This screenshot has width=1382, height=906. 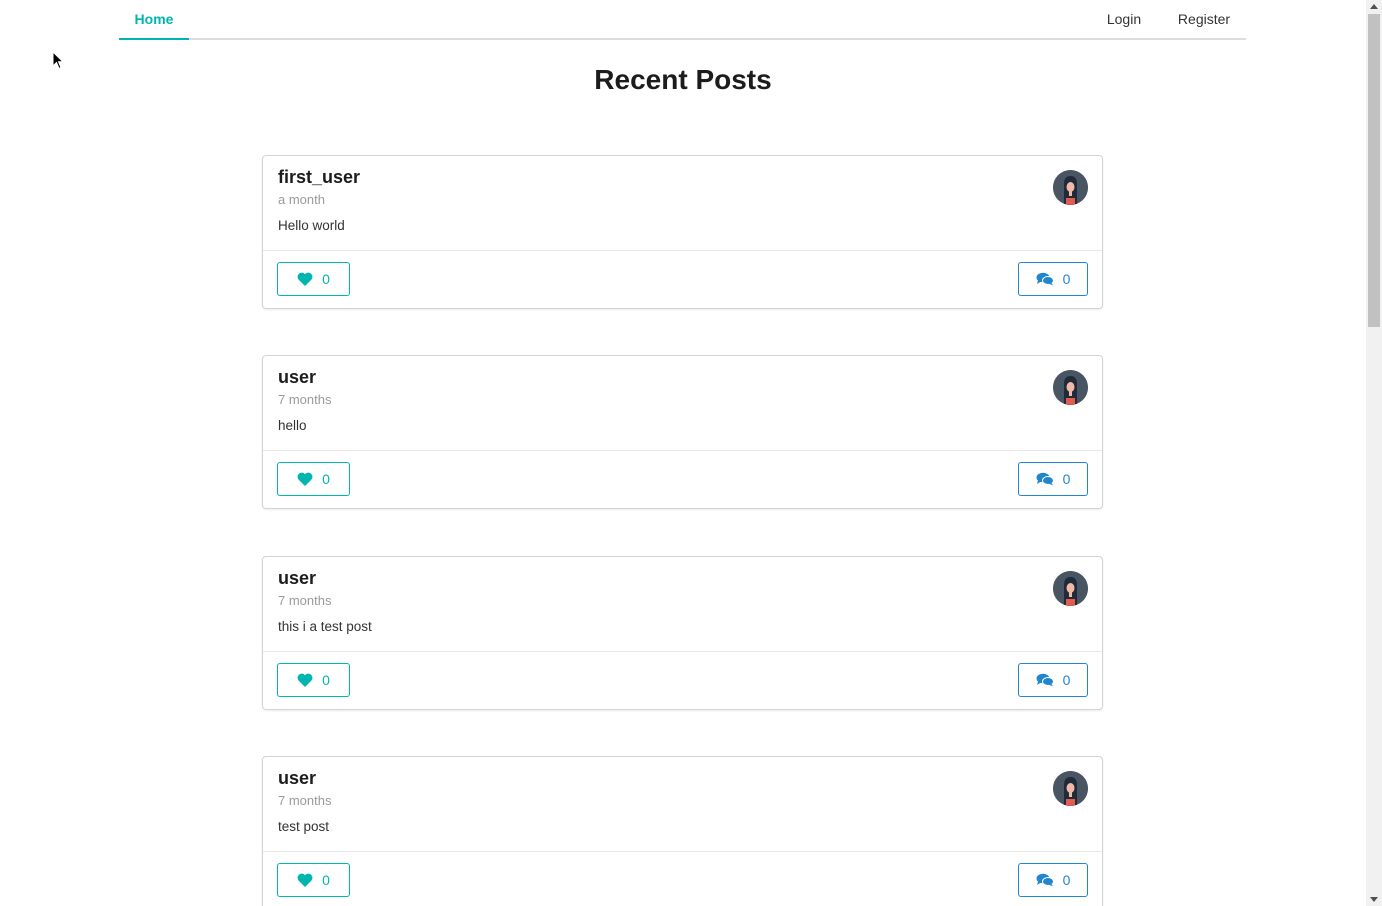 What do you see at coordinates (154, 20) in the screenshot?
I see `nav-home: Home` at bounding box center [154, 20].